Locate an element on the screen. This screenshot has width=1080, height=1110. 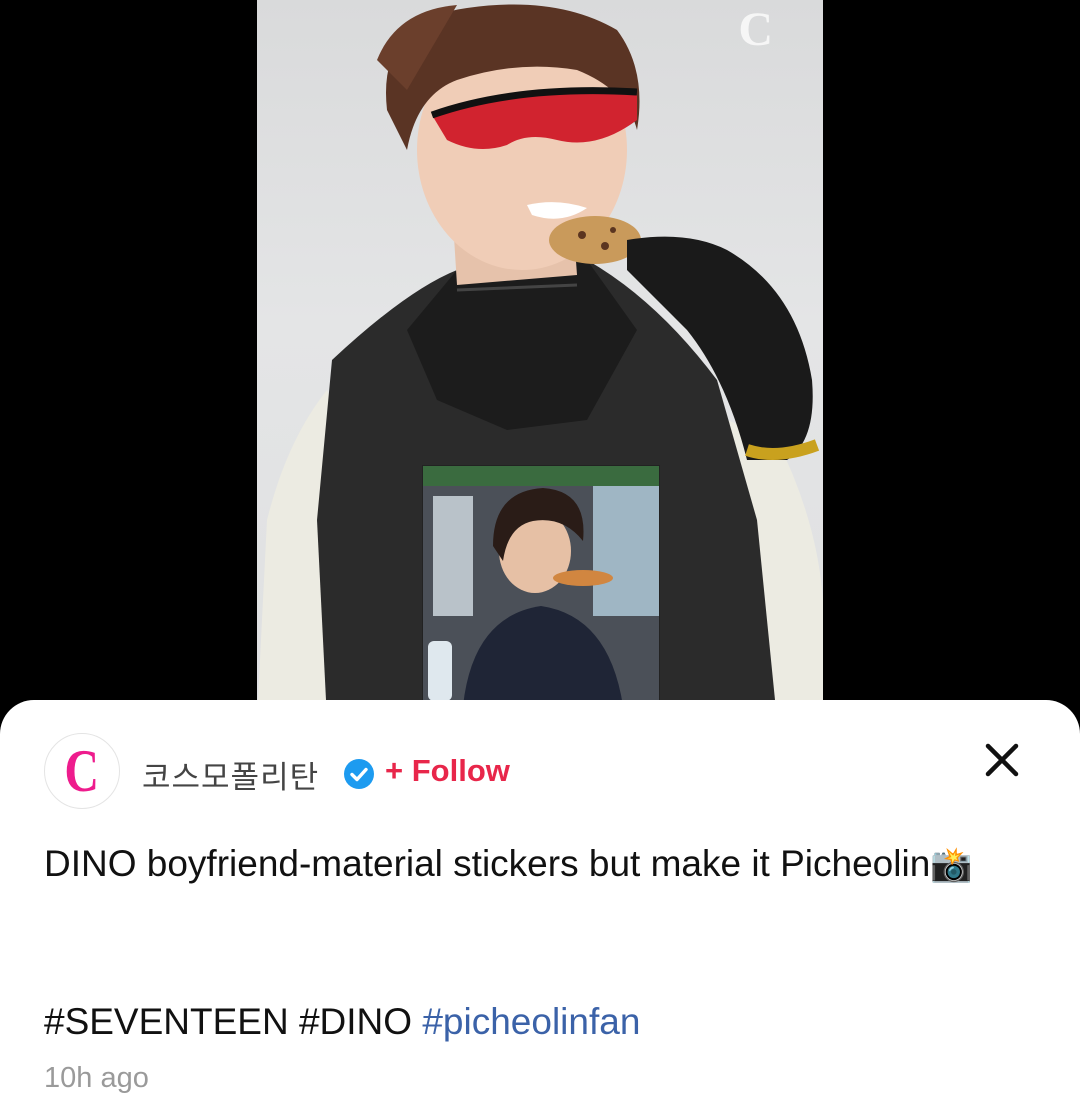
avatar-logo-letter: C is located at coordinates (82, 771).